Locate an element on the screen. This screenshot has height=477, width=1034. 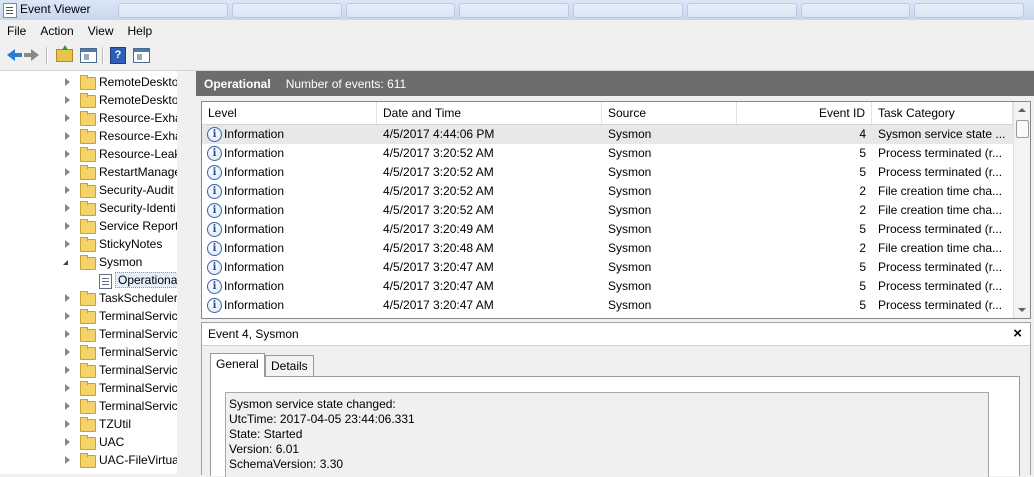
tree-item: StickyNotes is located at coordinates (88, 245).